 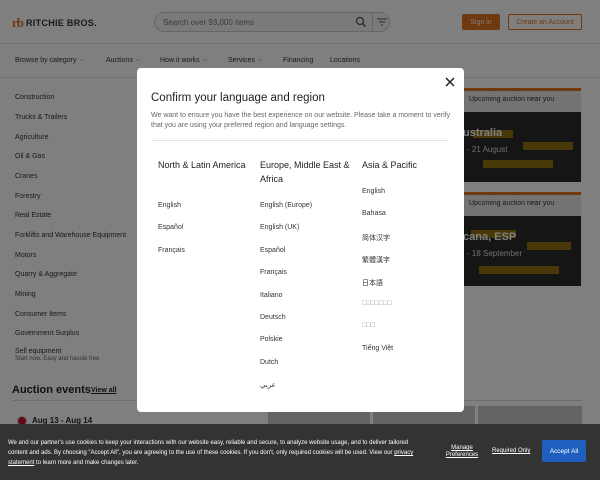 What do you see at coordinates (372, 283) in the screenshot?
I see `language-option: 日本語` at bounding box center [372, 283].